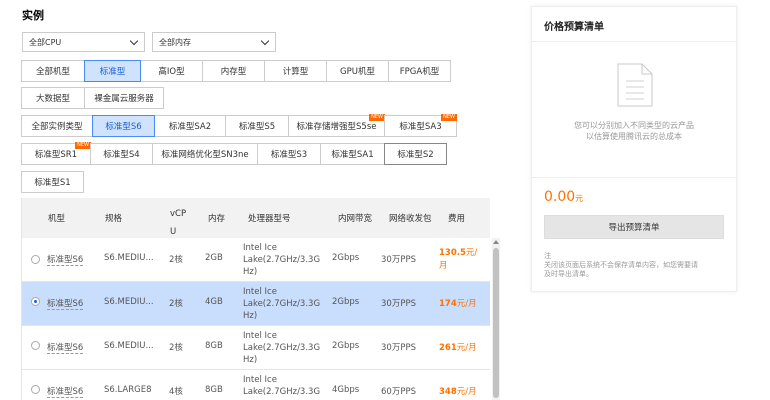 Image resolution: width=770 pixels, height=400 pixels. Describe the element at coordinates (452, 253) in the screenshot. I see `price-value: 130.5` at that location.